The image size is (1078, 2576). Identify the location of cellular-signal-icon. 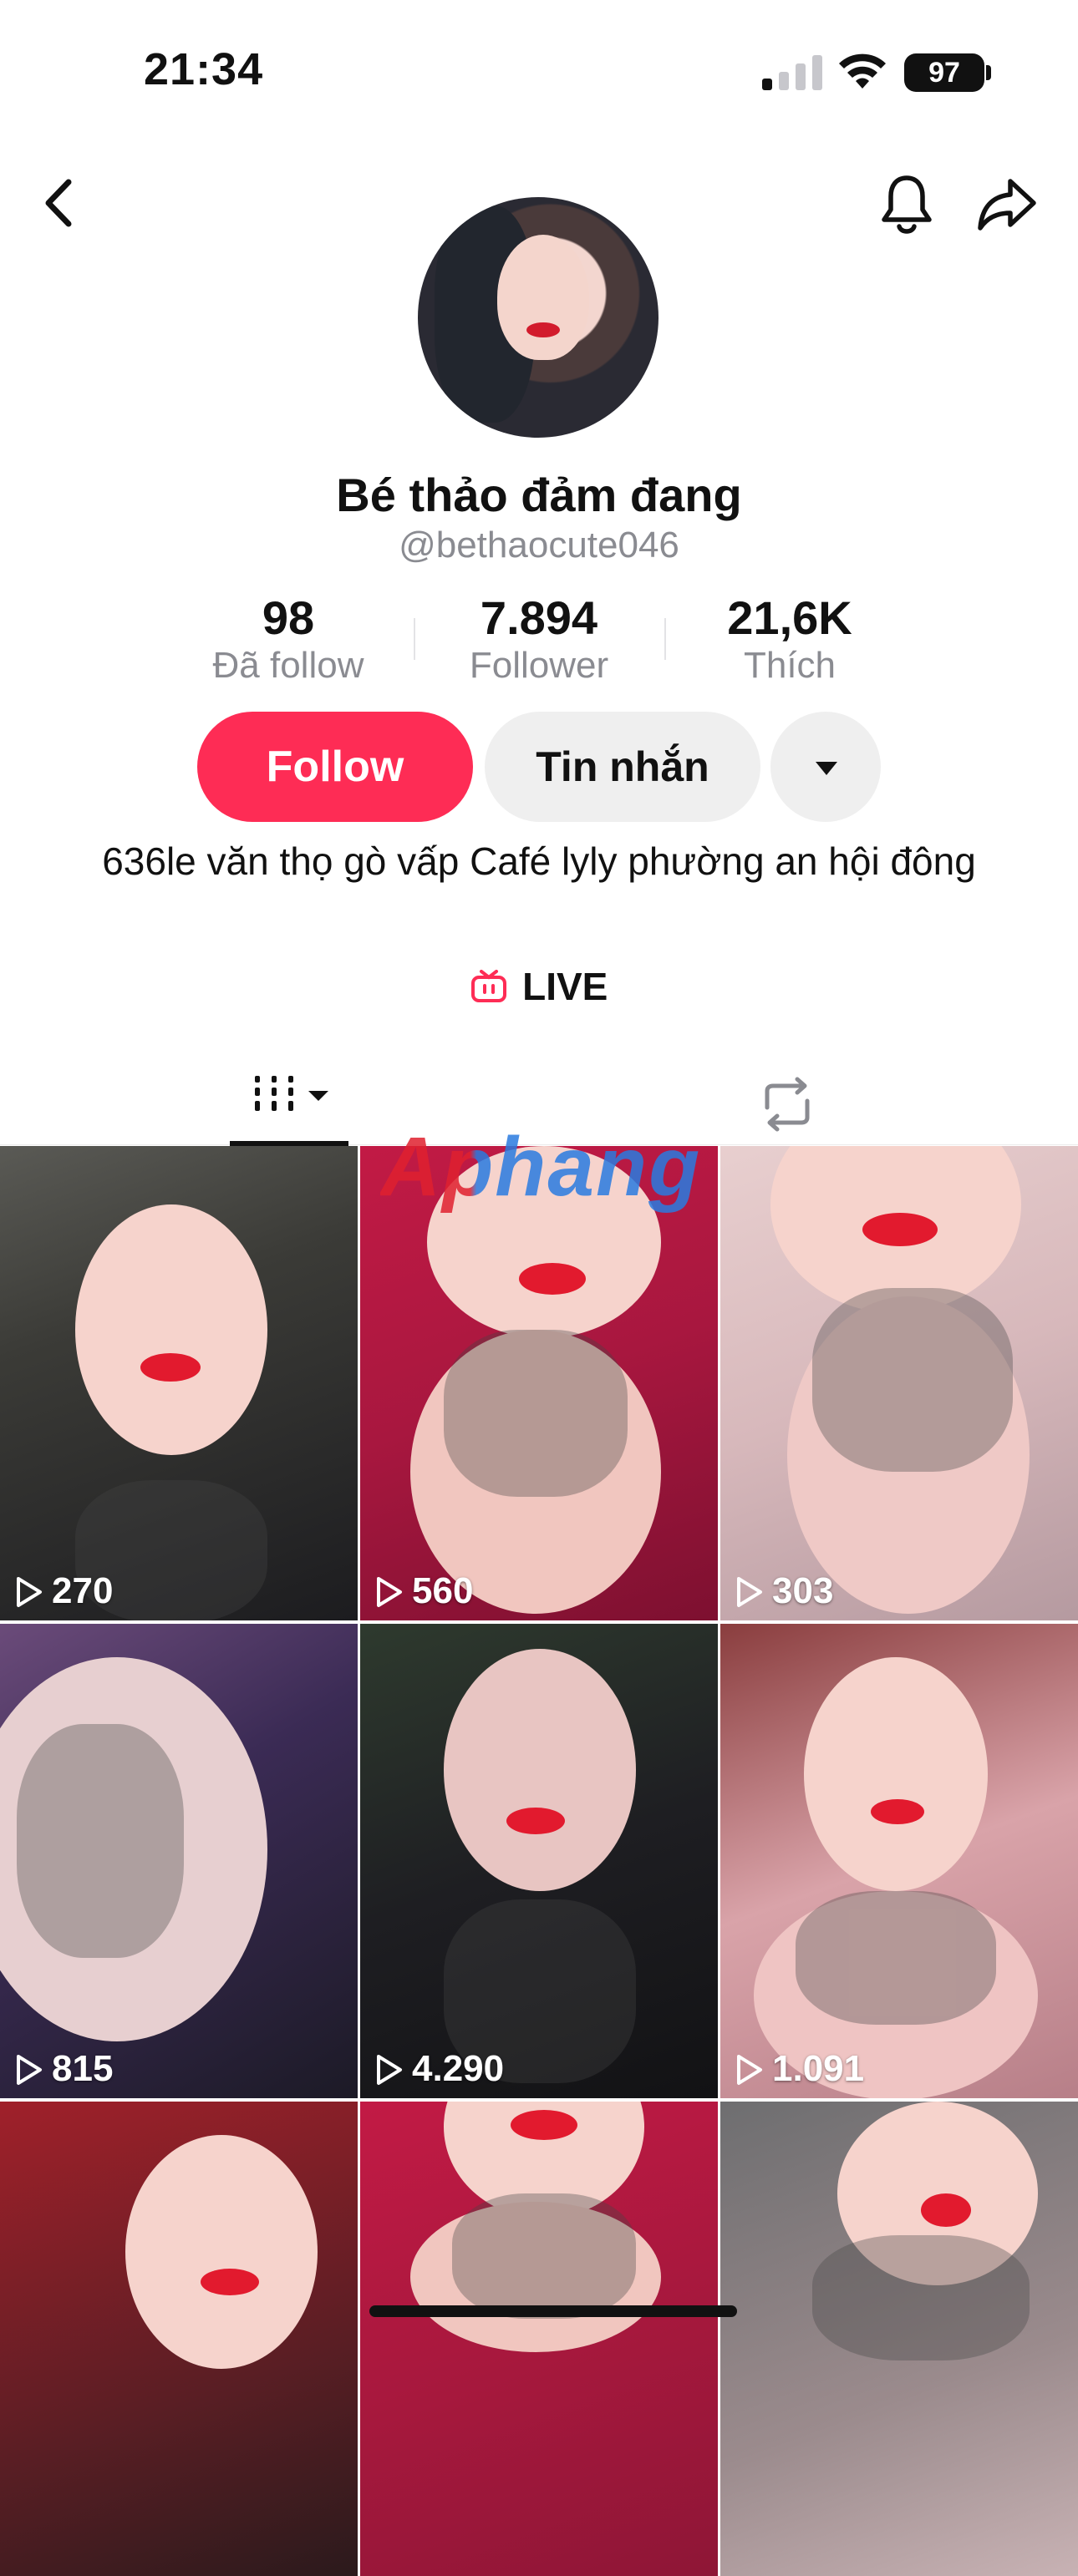
(792, 72).